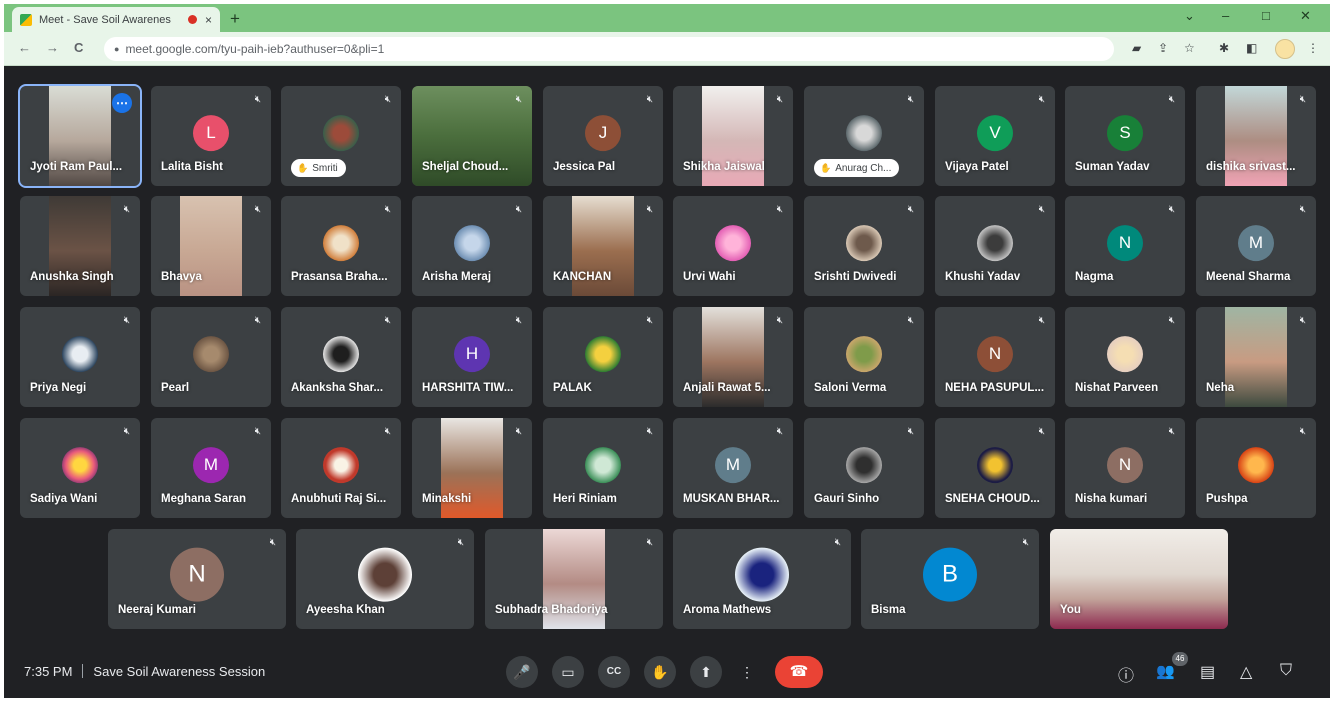 This screenshot has height=702, width=1334. What do you see at coordinates (1125, 468) in the screenshot?
I see `participant-tile: N Nisha kumari 🔇︎` at bounding box center [1125, 468].